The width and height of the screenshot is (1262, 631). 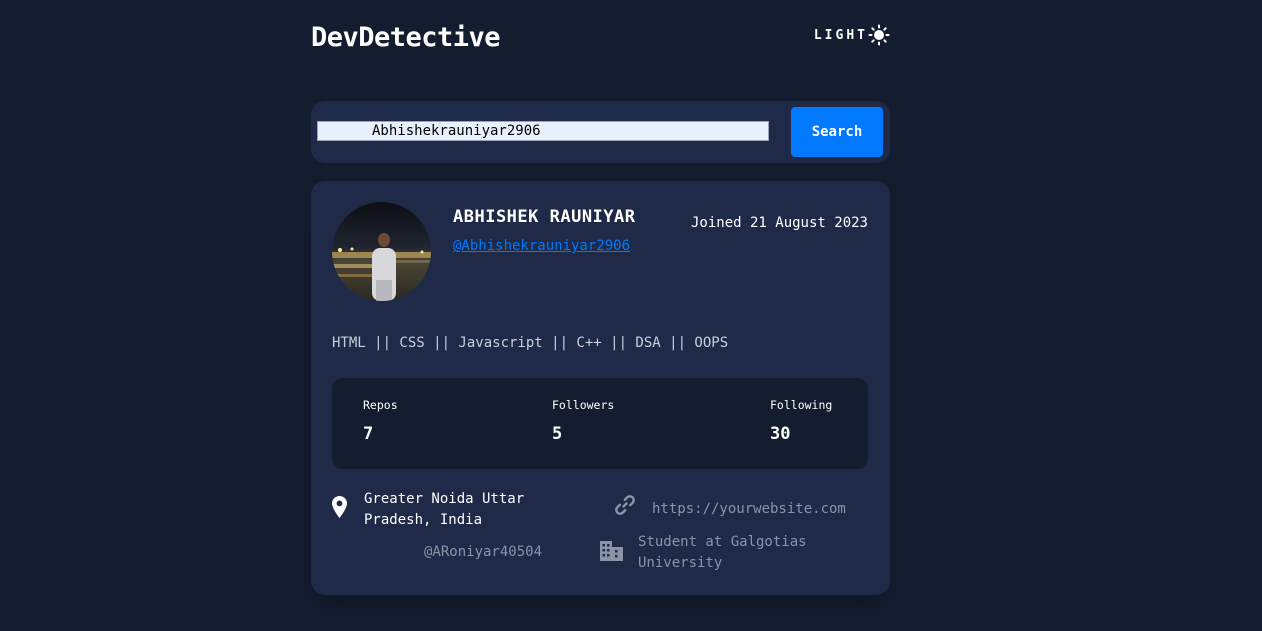 What do you see at coordinates (444, 510) in the screenshot?
I see `location-text: Greater Noida Uttar Pradesh, India` at bounding box center [444, 510].